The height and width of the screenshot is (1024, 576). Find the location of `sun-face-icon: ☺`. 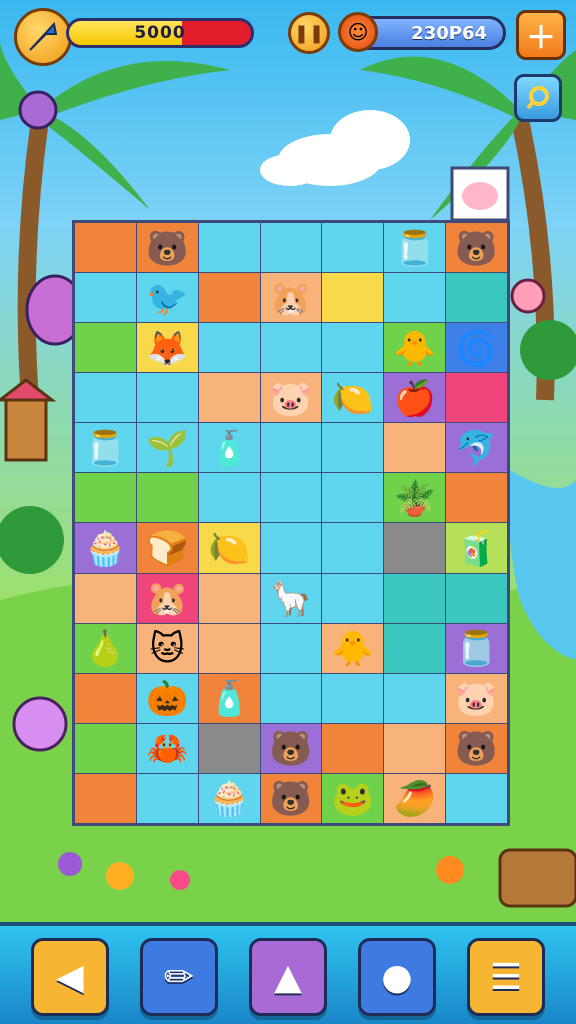

sun-face-icon: ☺ is located at coordinates (358, 32).